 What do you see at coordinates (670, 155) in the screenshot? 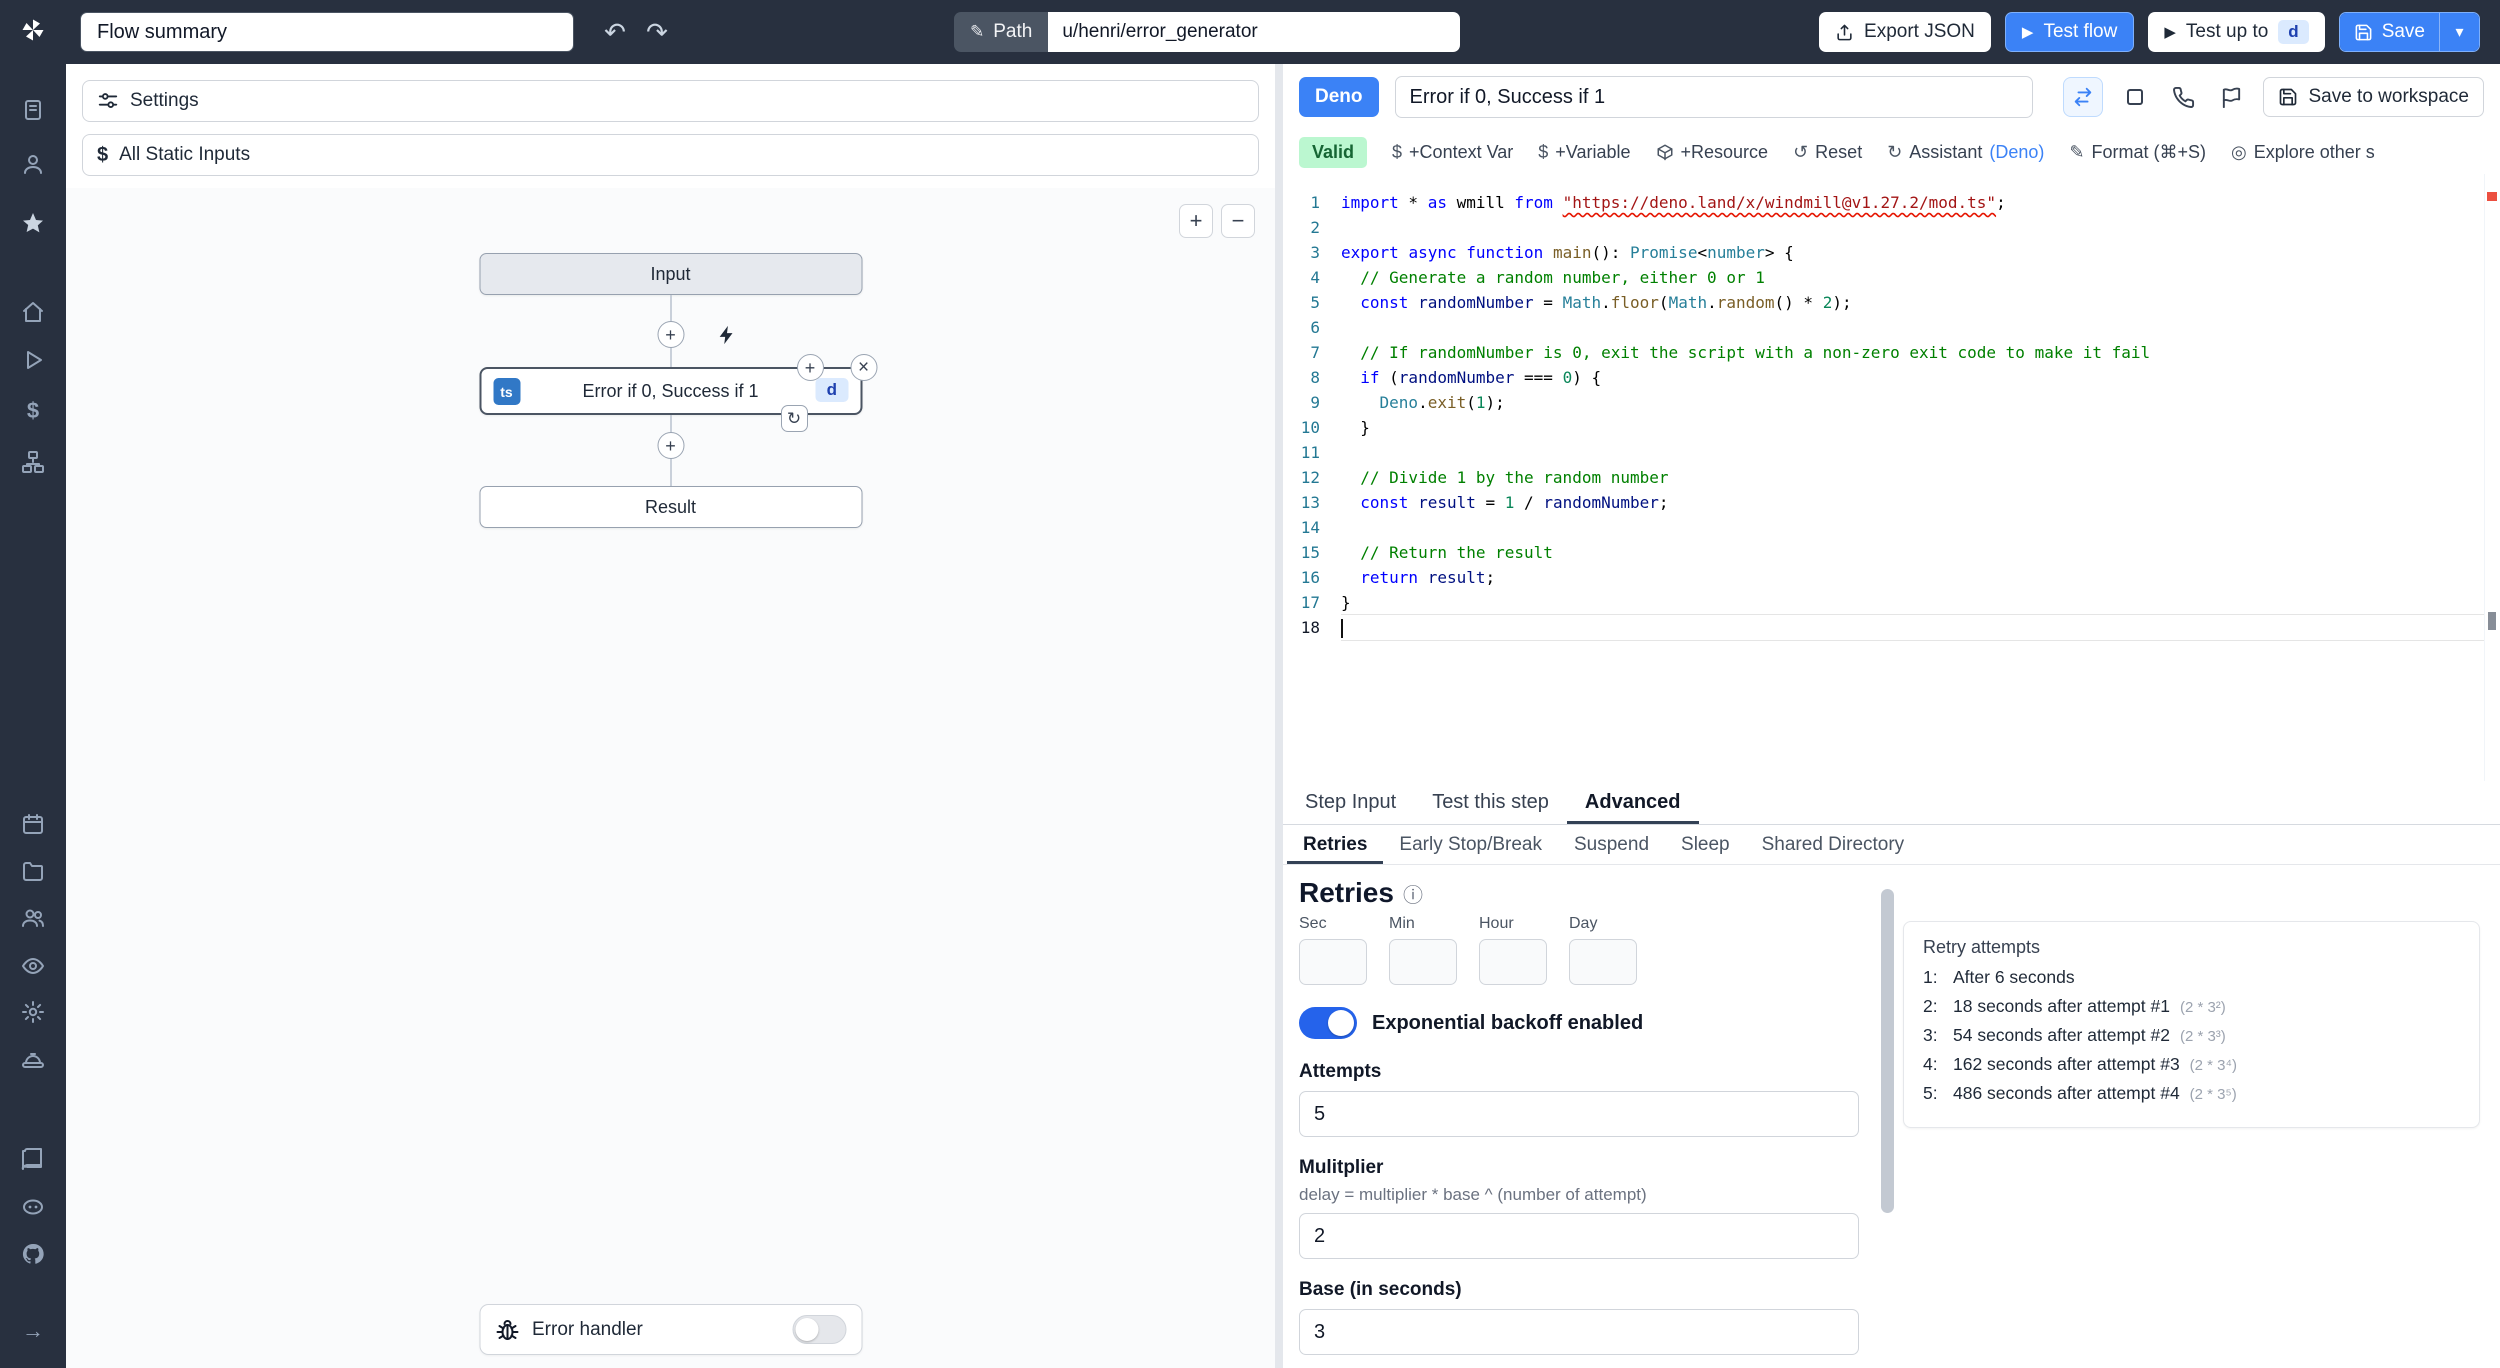
I see `all-static-inputs-button: $ All Static Inputs` at bounding box center [670, 155].